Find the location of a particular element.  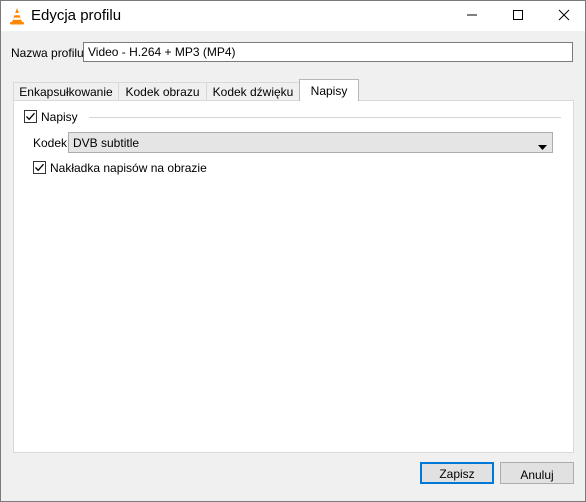

subtitle-overlay-checkbox is located at coordinates (39, 167).